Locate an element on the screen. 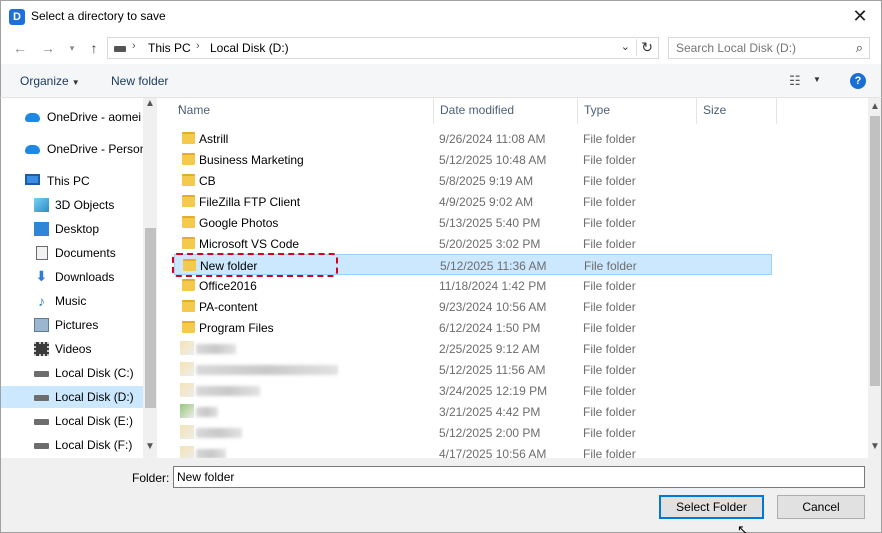 The image size is (882, 533). view-dropdown-icon: ▼ is located at coordinates (817, 79).